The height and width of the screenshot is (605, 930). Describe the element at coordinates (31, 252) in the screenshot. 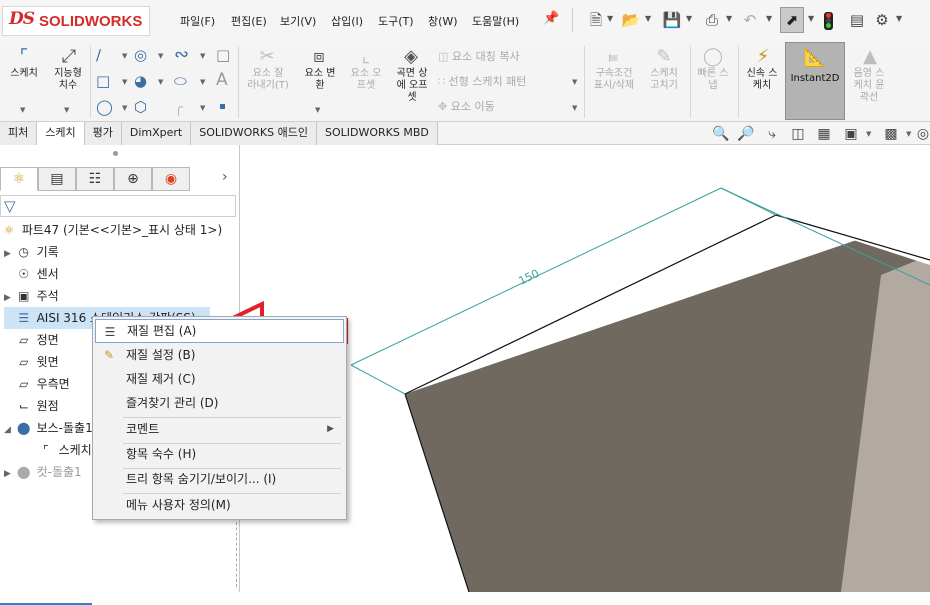

I see `tree-item-history: ▶ ◷ 기록` at that location.